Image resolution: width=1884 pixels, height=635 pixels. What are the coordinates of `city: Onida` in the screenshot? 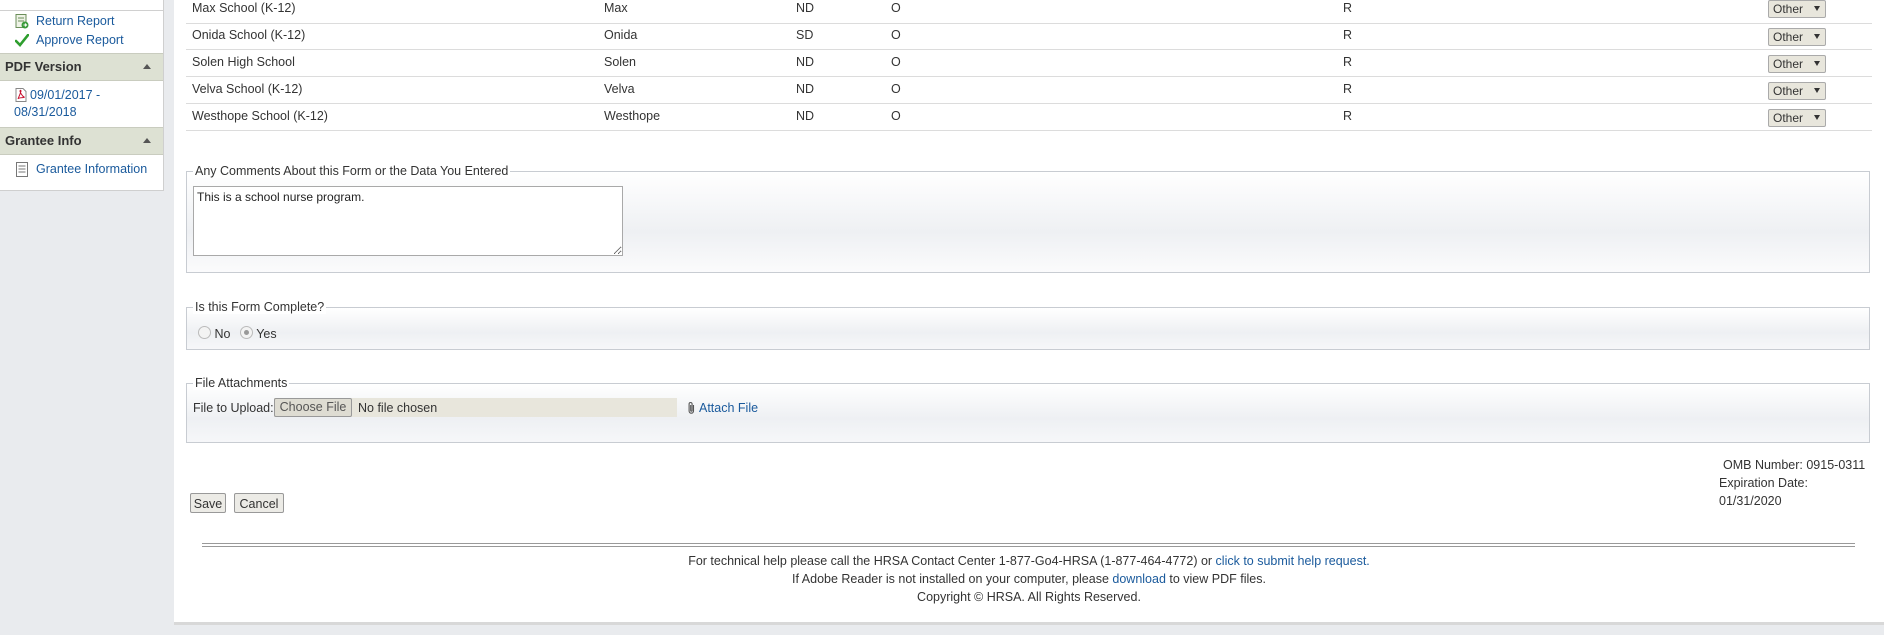 It's located at (621, 35).